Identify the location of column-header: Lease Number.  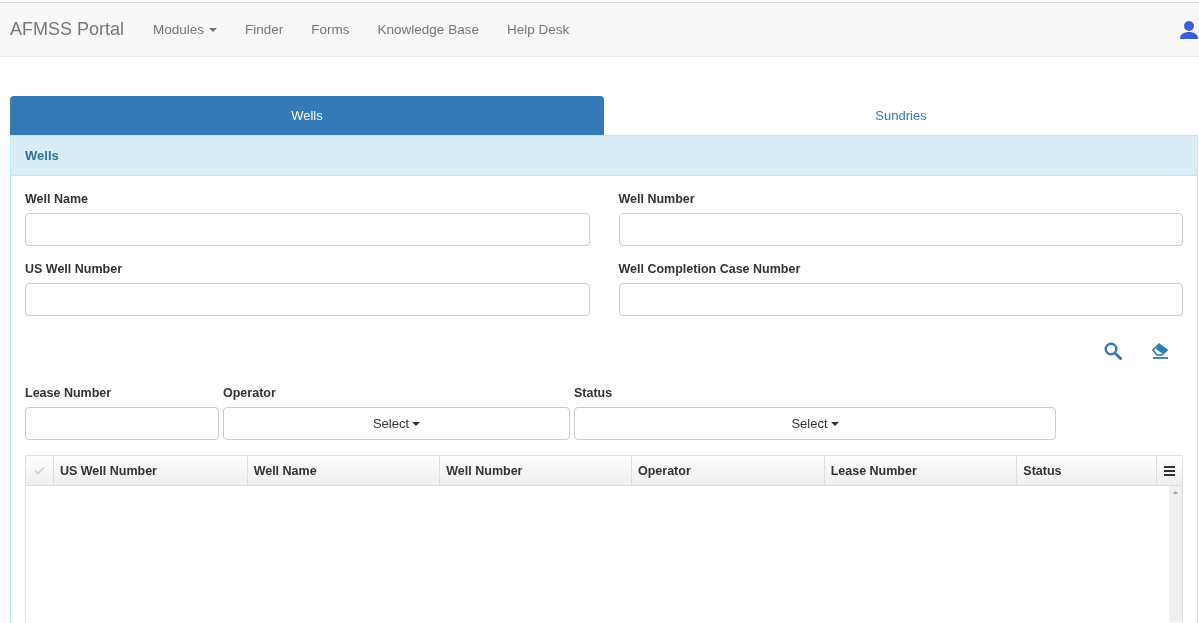
(921, 470).